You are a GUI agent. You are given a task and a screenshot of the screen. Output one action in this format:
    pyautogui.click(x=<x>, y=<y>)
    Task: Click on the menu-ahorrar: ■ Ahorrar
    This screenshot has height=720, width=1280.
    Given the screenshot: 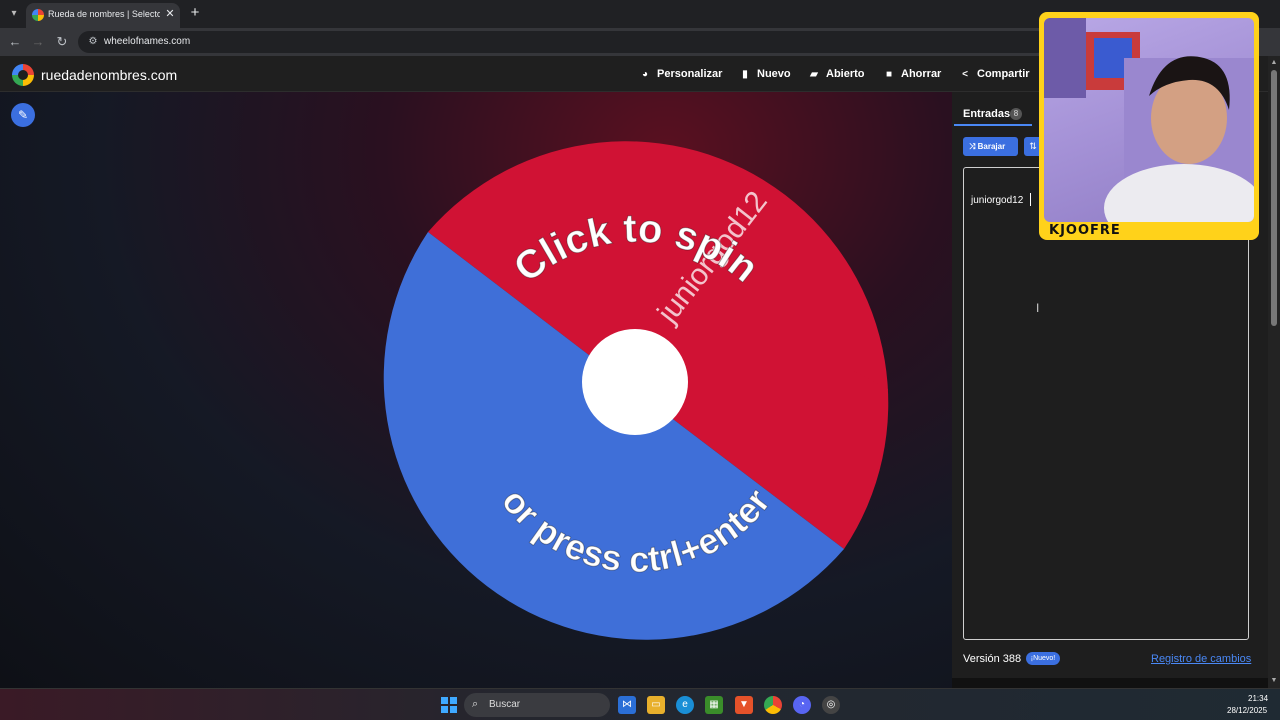 What is the action you would take?
    pyautogui.click(x=911, y=75)
    